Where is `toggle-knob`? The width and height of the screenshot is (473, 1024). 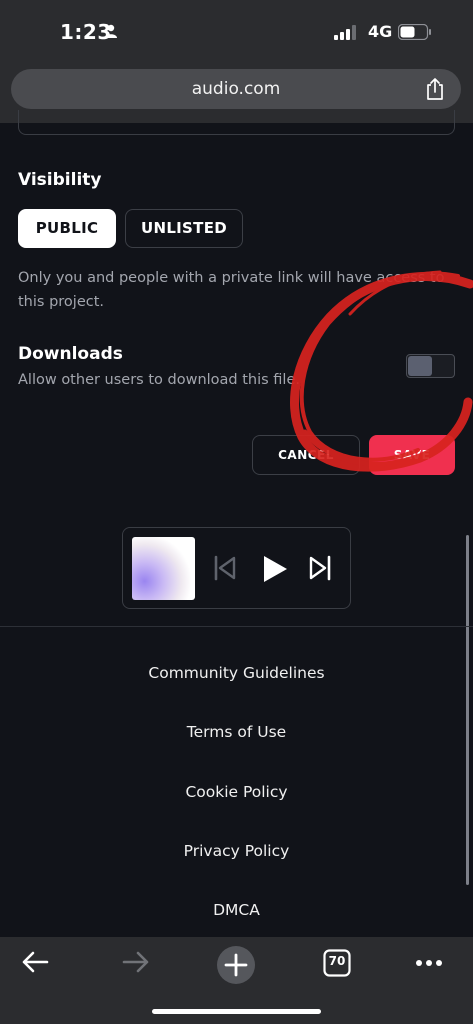 toggle-knob is located at coordinates (420, 366).